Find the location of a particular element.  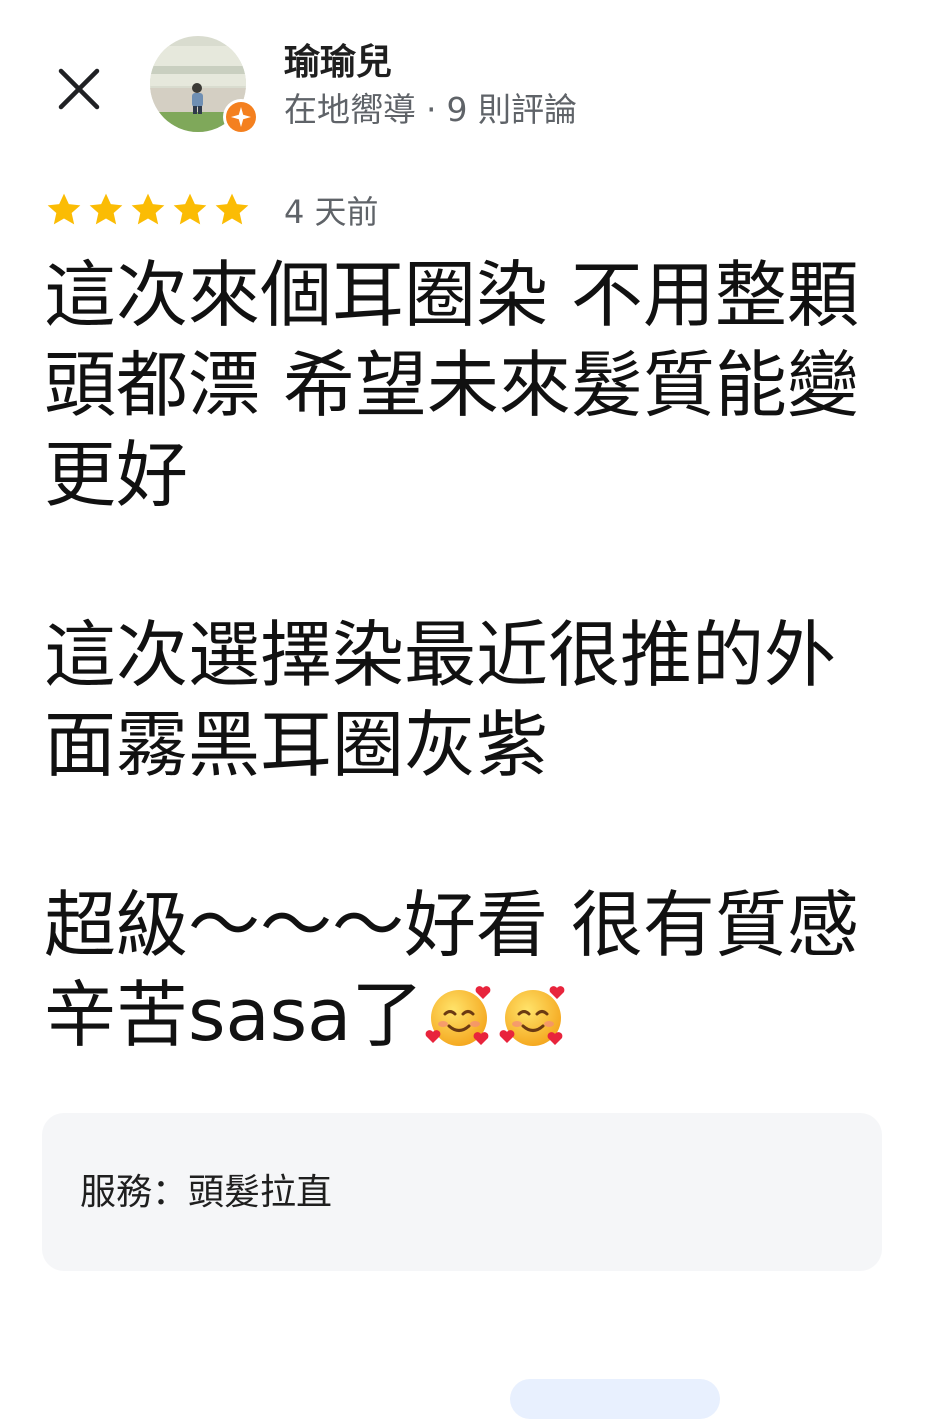

emoji-group is located at coordinates (497, 1015).